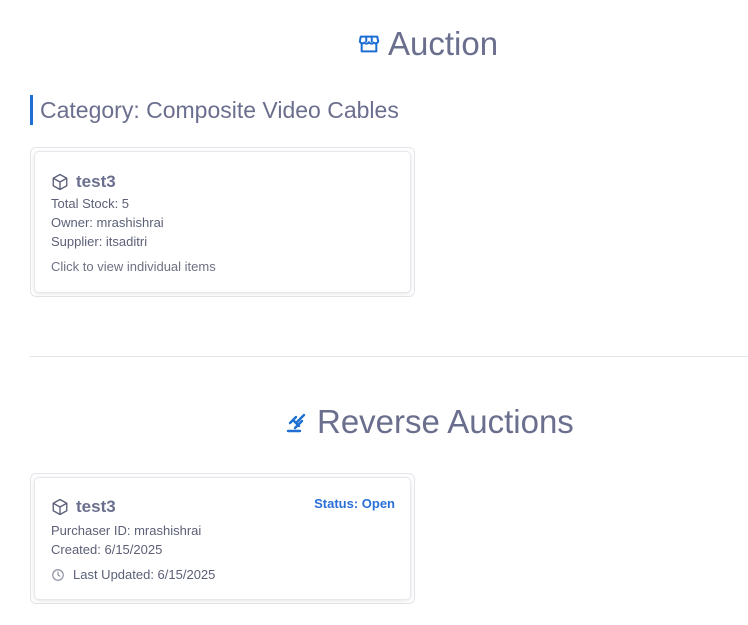 Image resolution: width=748 pixels, height=625 pixels. What do you see at coordinates (96, 506) in the screenshot?
I see `reverse-auction-name: test3` at bounding box center [96, 506].